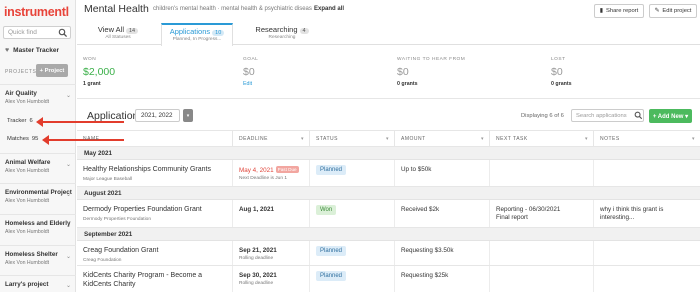  Describe the element at coordinates (542, 116) in the screenshot. I see `displaying-count: Displaying 6 of 6` at that location.